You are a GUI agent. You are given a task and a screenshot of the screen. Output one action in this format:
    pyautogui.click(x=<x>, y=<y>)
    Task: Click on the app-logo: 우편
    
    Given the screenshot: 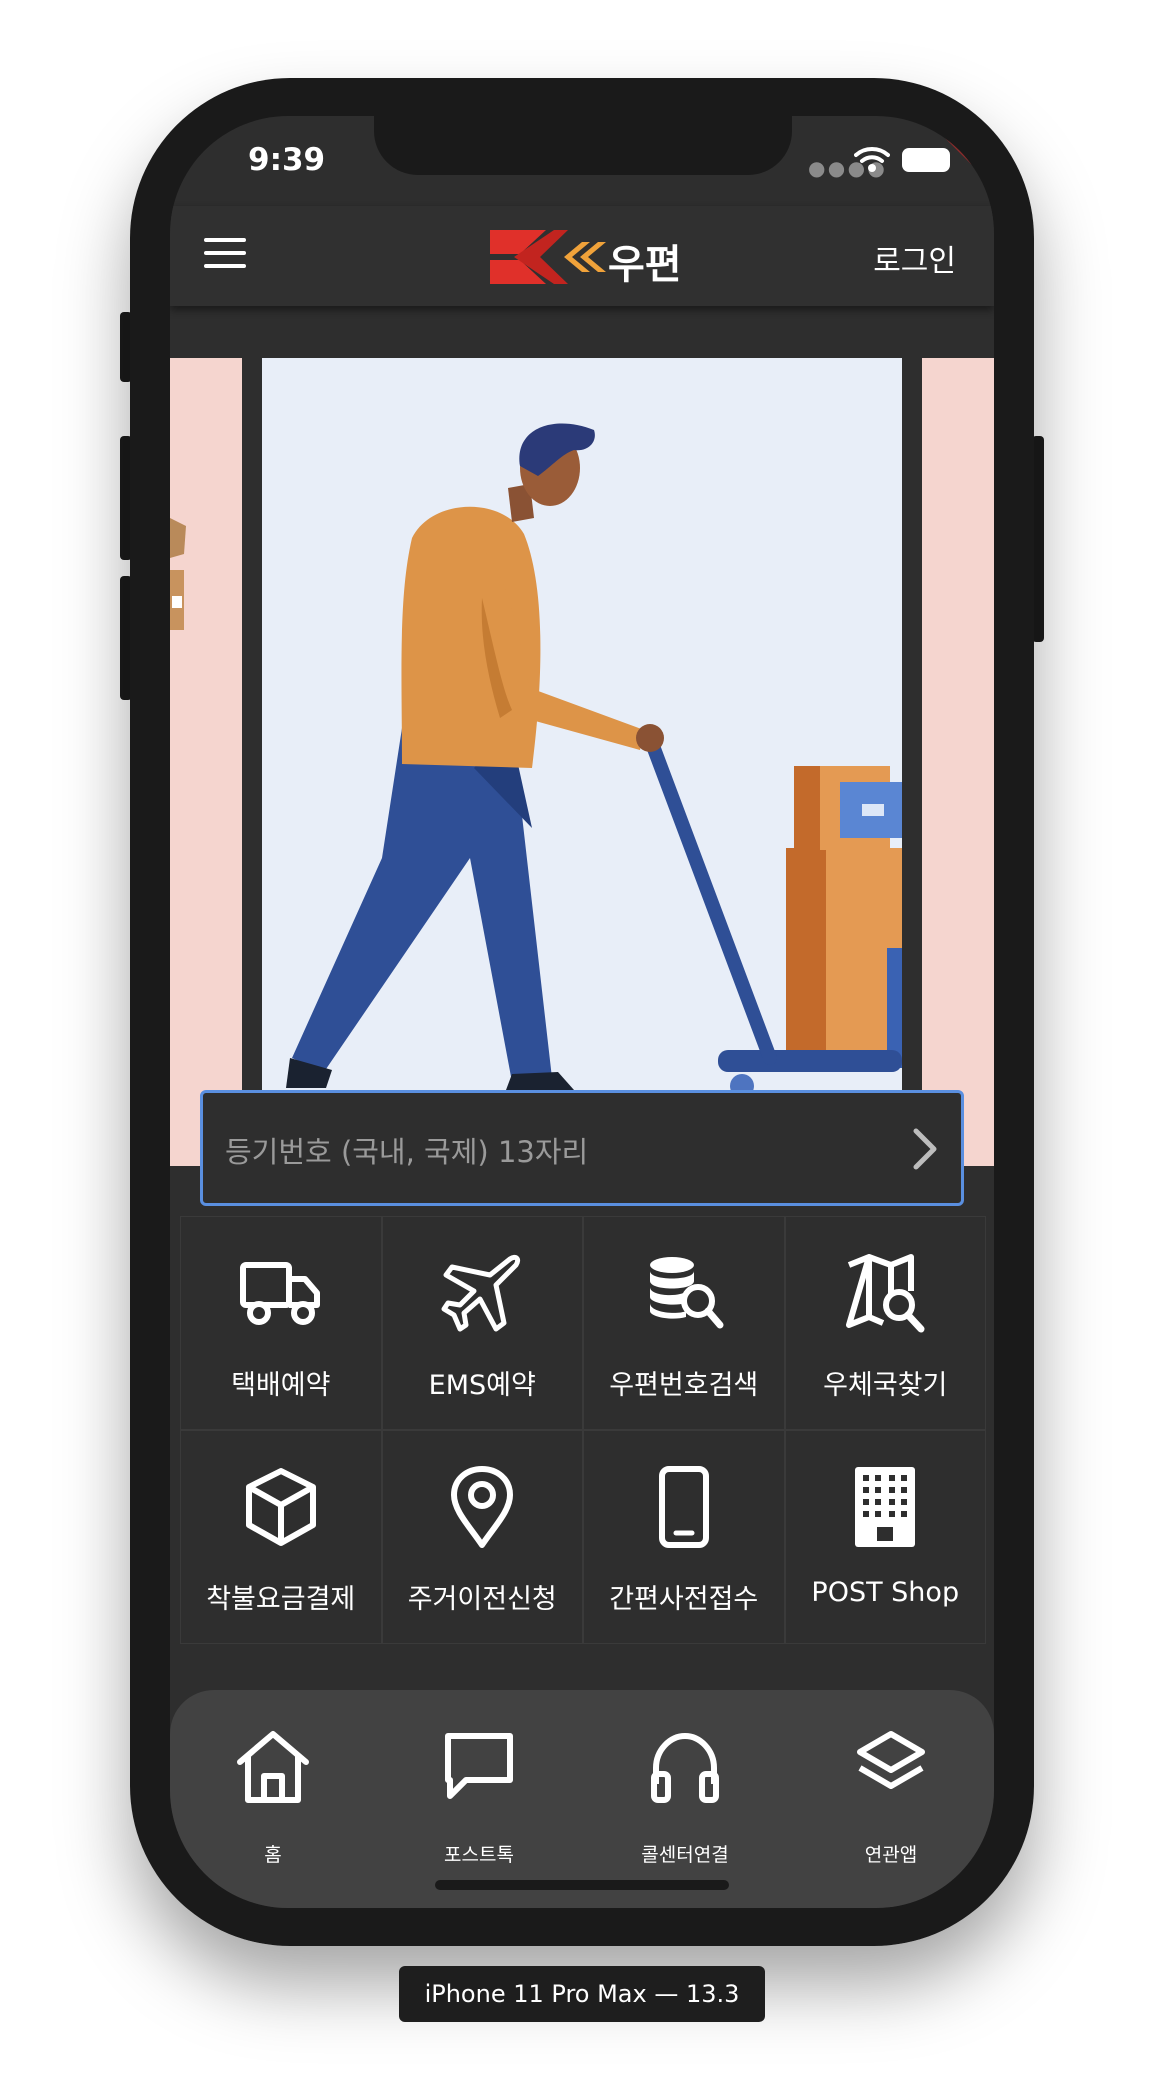 What is the action you would take?
    pyautogui.click(x=589, y=257)
    